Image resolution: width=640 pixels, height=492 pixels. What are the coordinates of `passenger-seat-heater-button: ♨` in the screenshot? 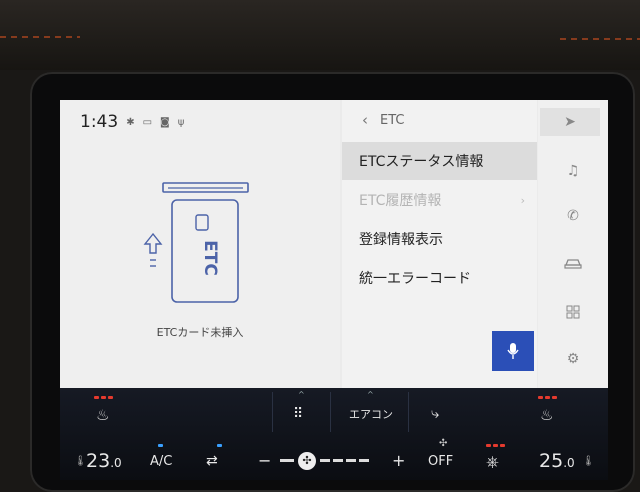 It's located at (552, 412).